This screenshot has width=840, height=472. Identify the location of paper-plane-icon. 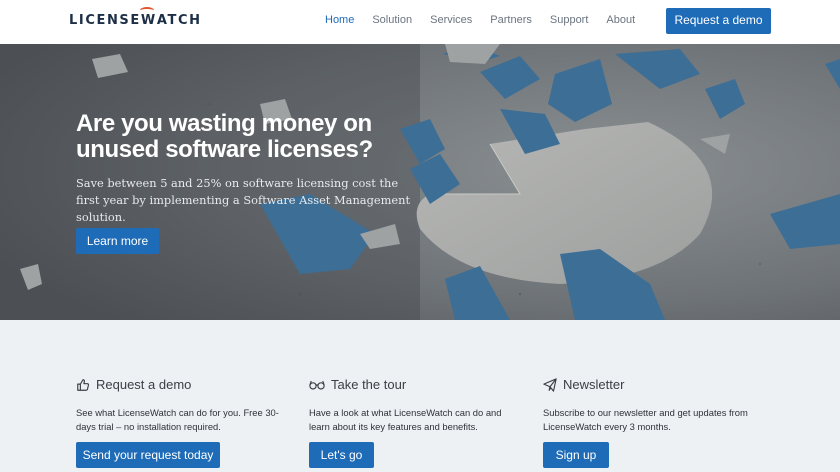
(550, 384).